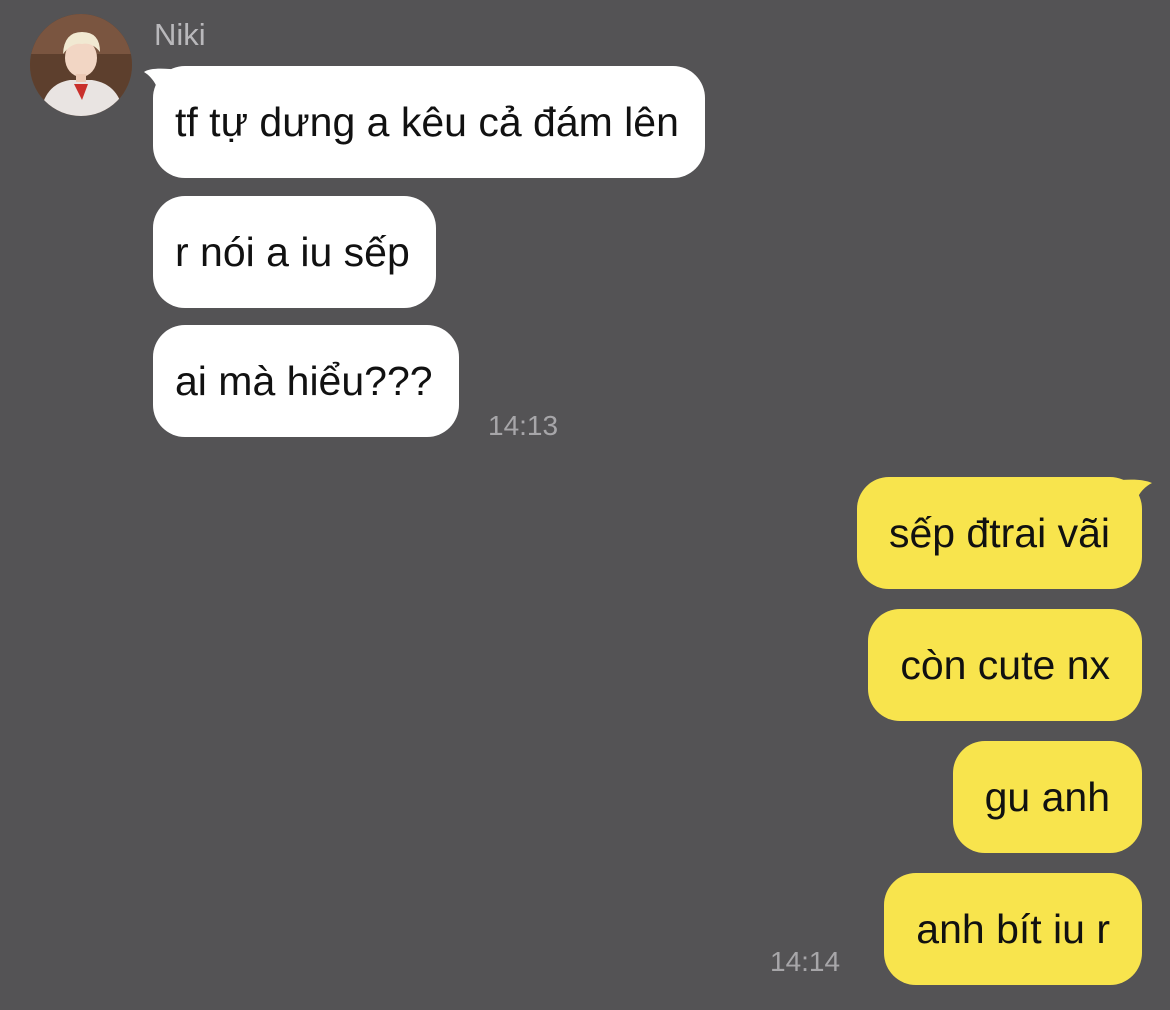 This screenshot has width=1170, height=1010. I want to click on message-text: sếp đtrai vãi, so click(999, 532).